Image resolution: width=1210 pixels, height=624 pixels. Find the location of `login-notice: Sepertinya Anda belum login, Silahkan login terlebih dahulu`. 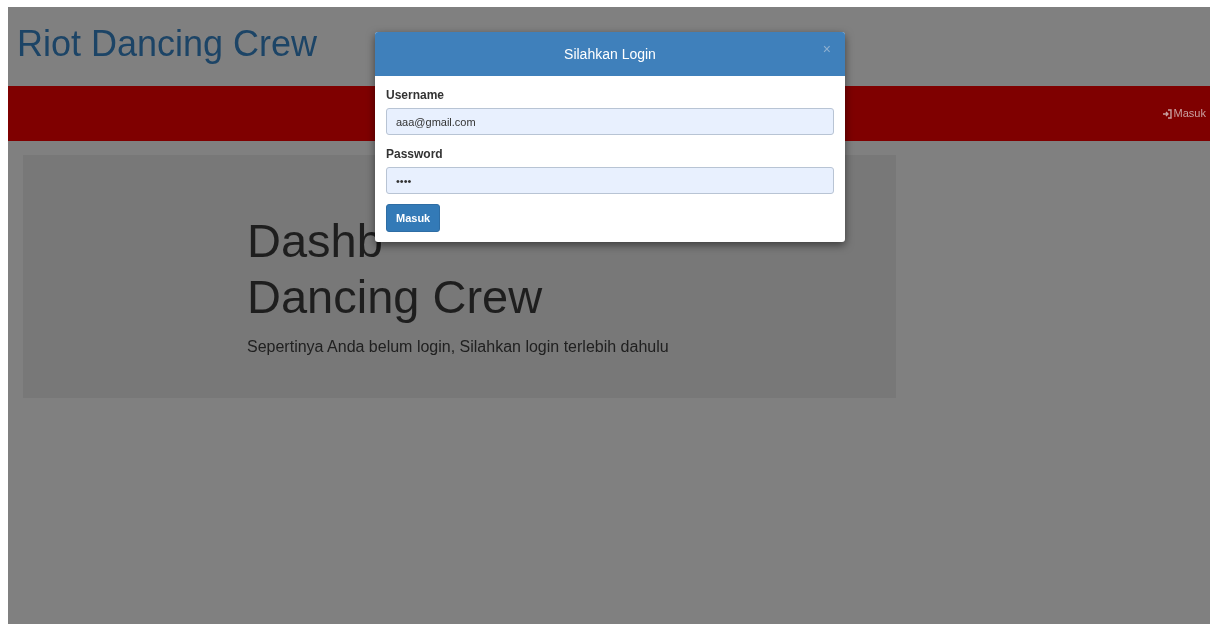

login-notice: Sepertinya Anda belum login, Silahkan login terlebih dahulu is located at coordinates (458, 347).